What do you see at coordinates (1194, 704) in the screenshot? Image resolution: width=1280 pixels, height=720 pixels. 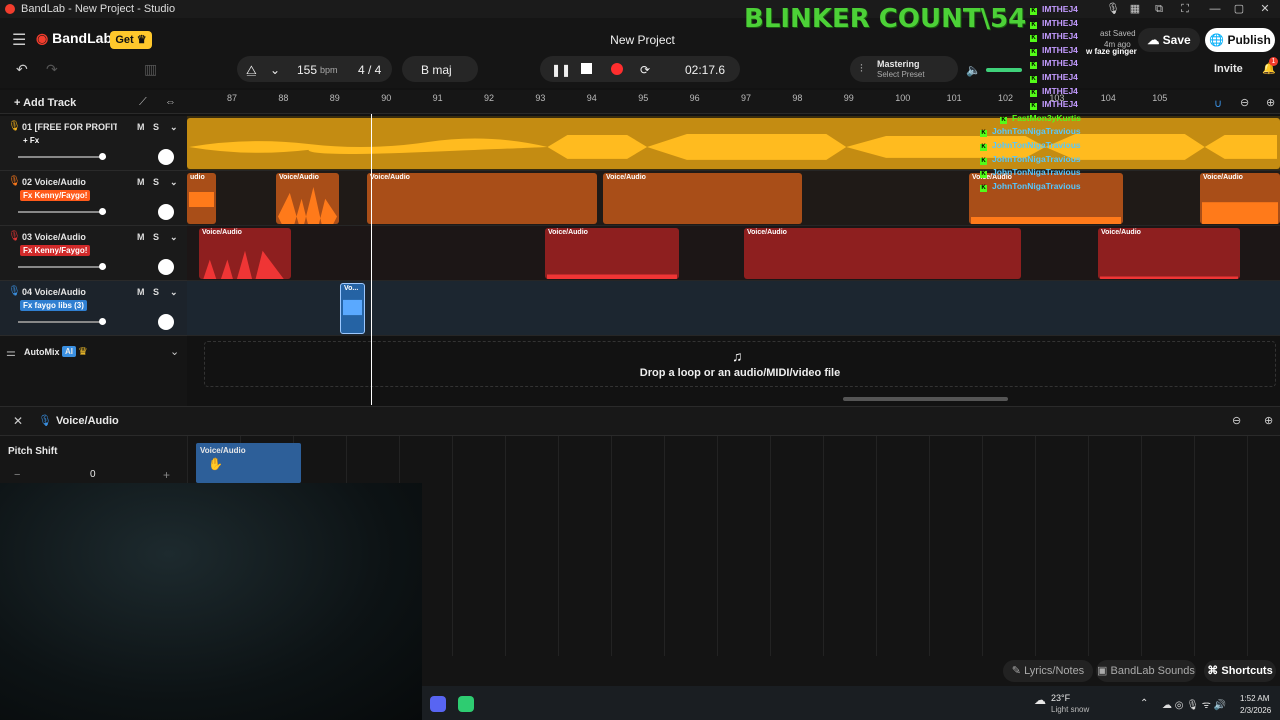 I see `tray-icons: ☁ ◎ 🎙 ᯤ 🔊` at bounding box center [1194, 704].